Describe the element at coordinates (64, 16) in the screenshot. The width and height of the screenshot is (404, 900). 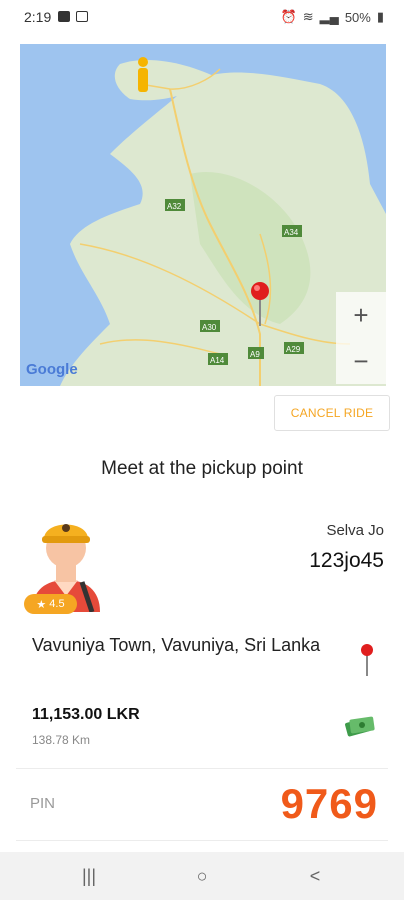
I see `notification-icon` at that location.